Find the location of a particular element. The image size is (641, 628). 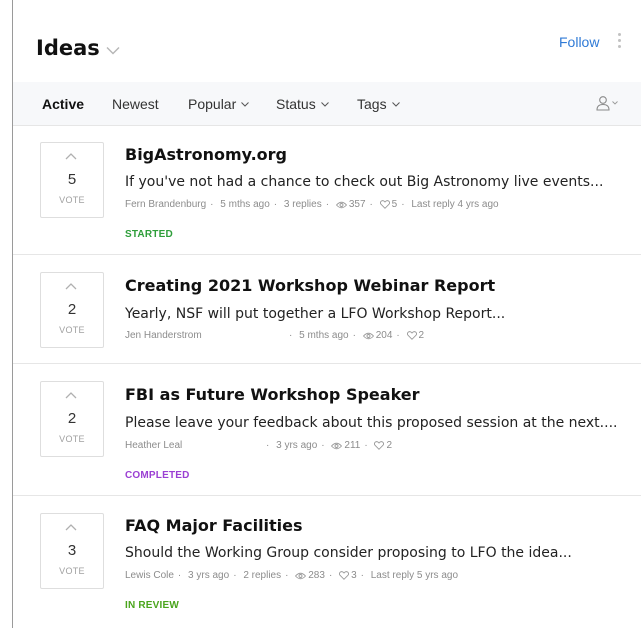

status-badge: STARTED is located at coordinates (149, 234).